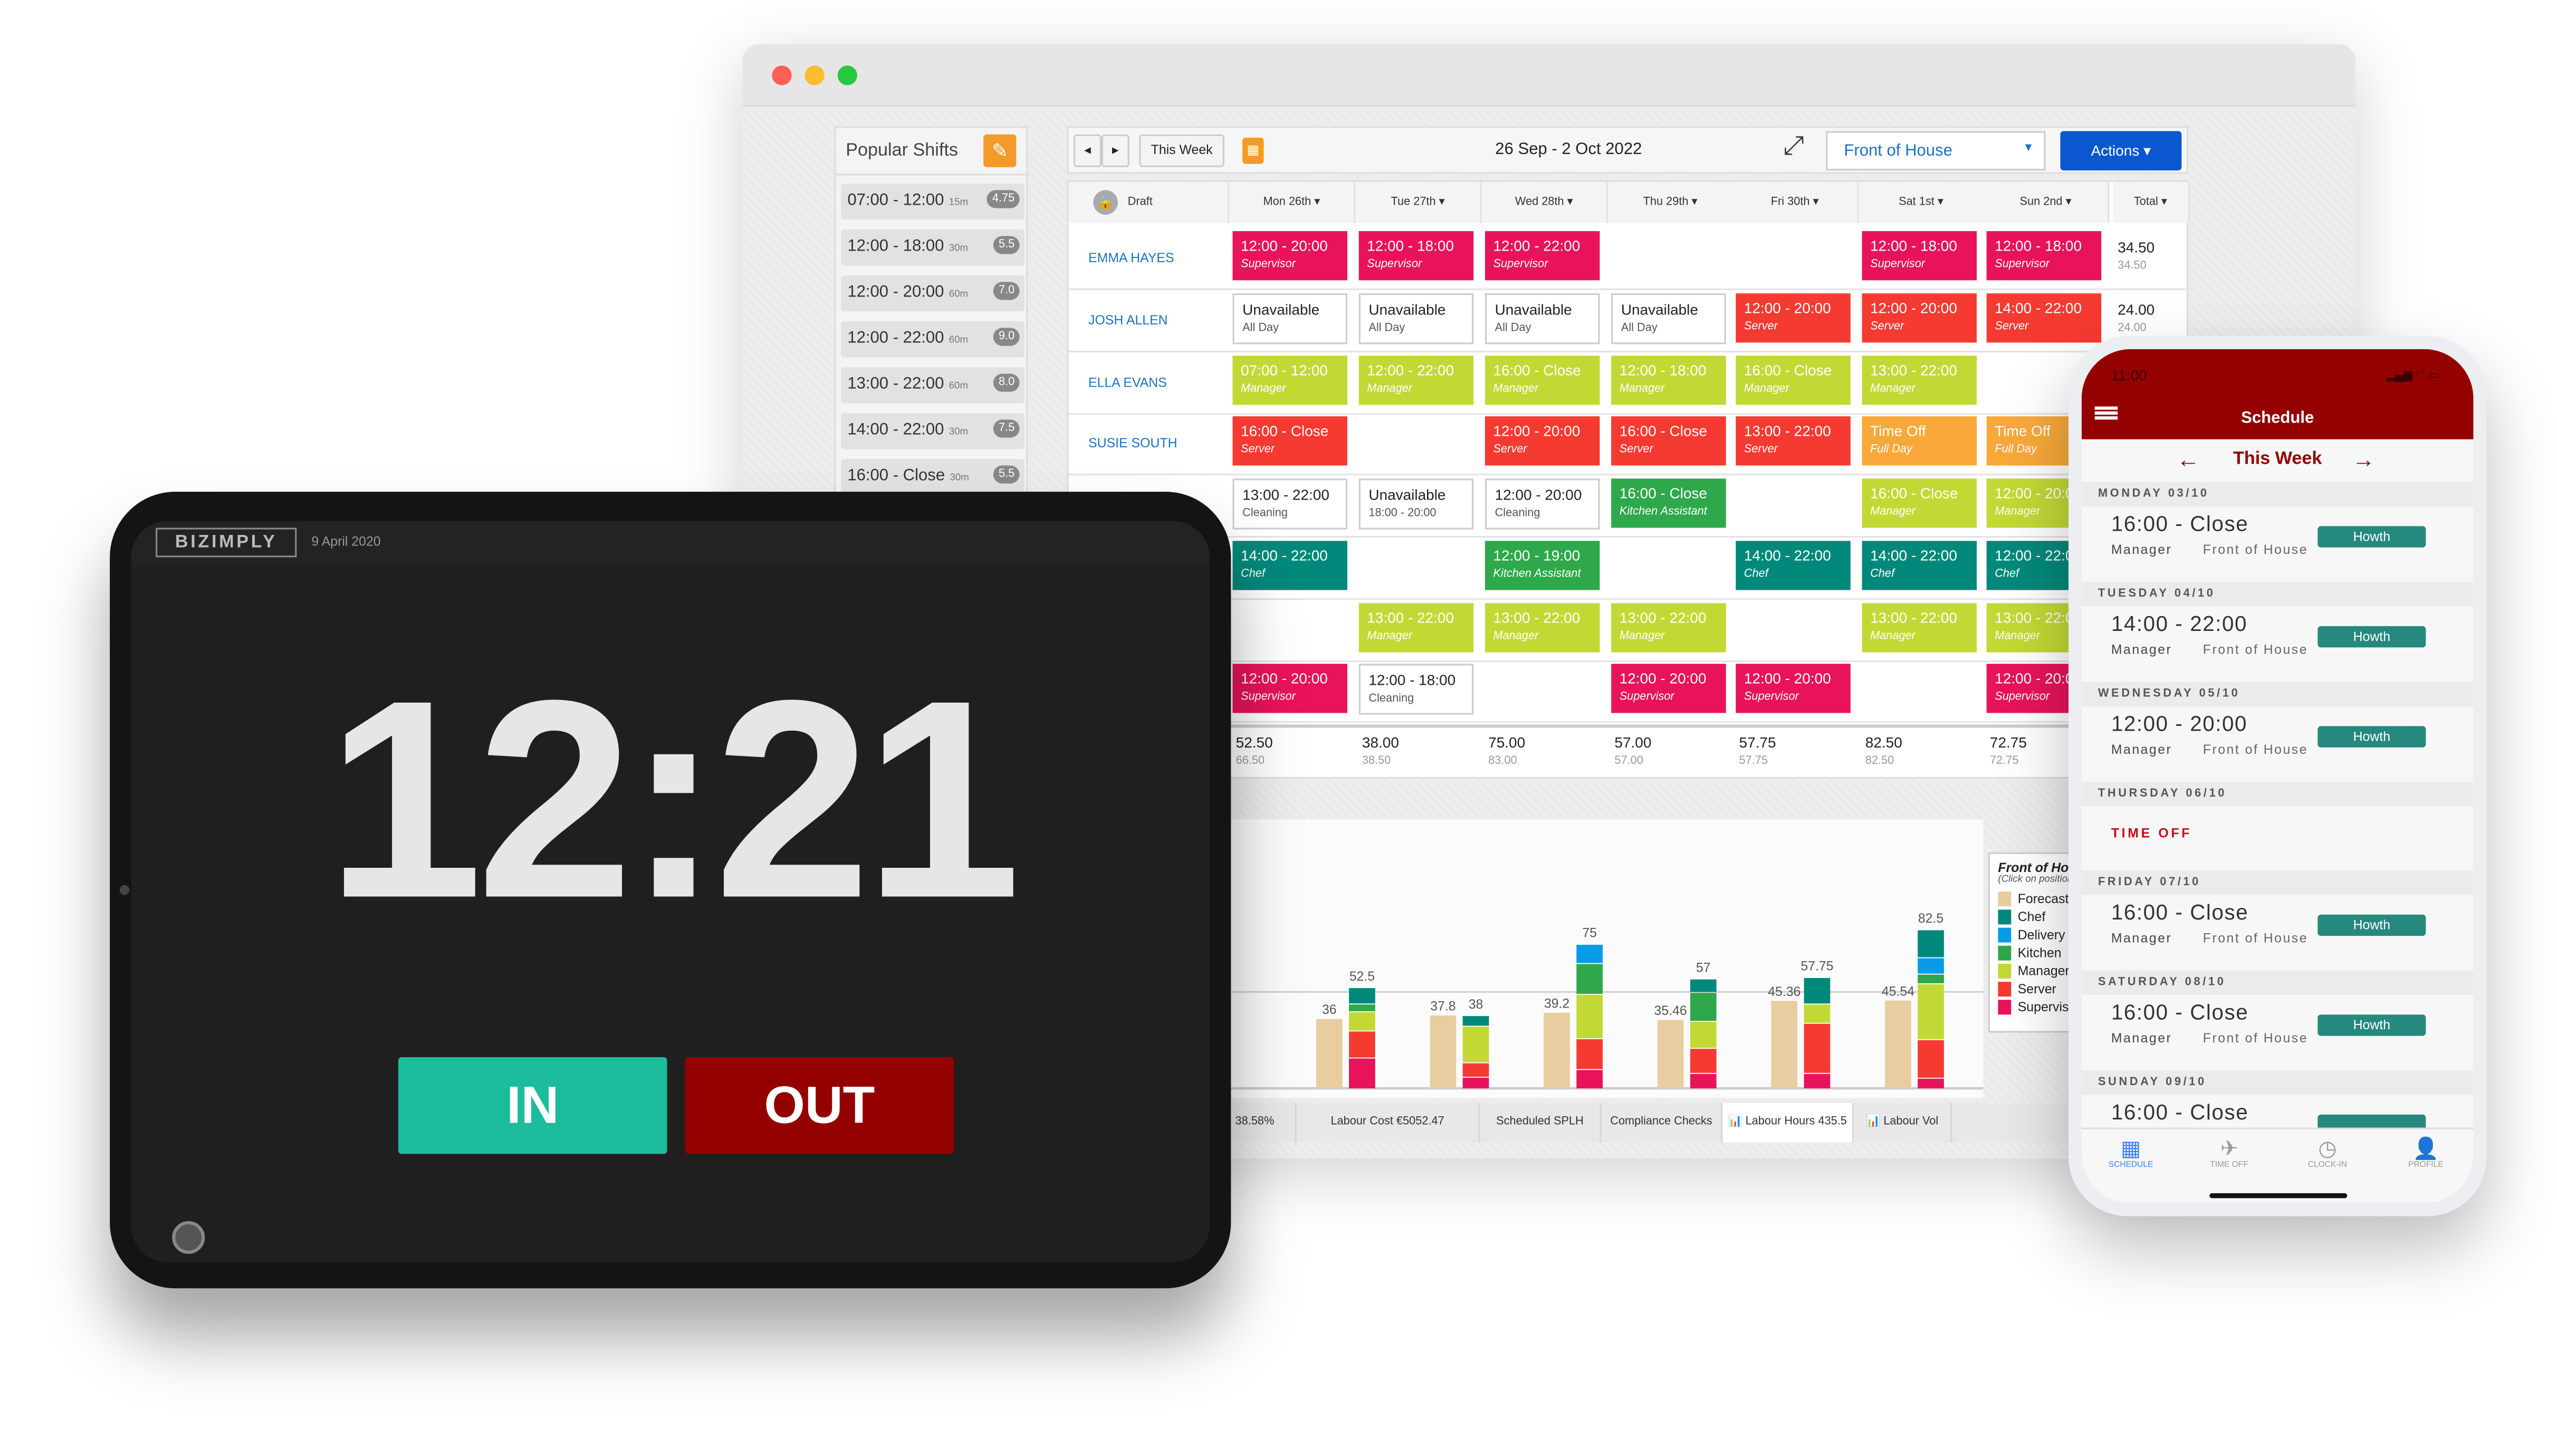 Image resolution: width=2557 pixels, height=1456 pixels. Describe the element at coordinates (1793, 147) in the screenshot. I see `expand-icon: ⤢` at that location.